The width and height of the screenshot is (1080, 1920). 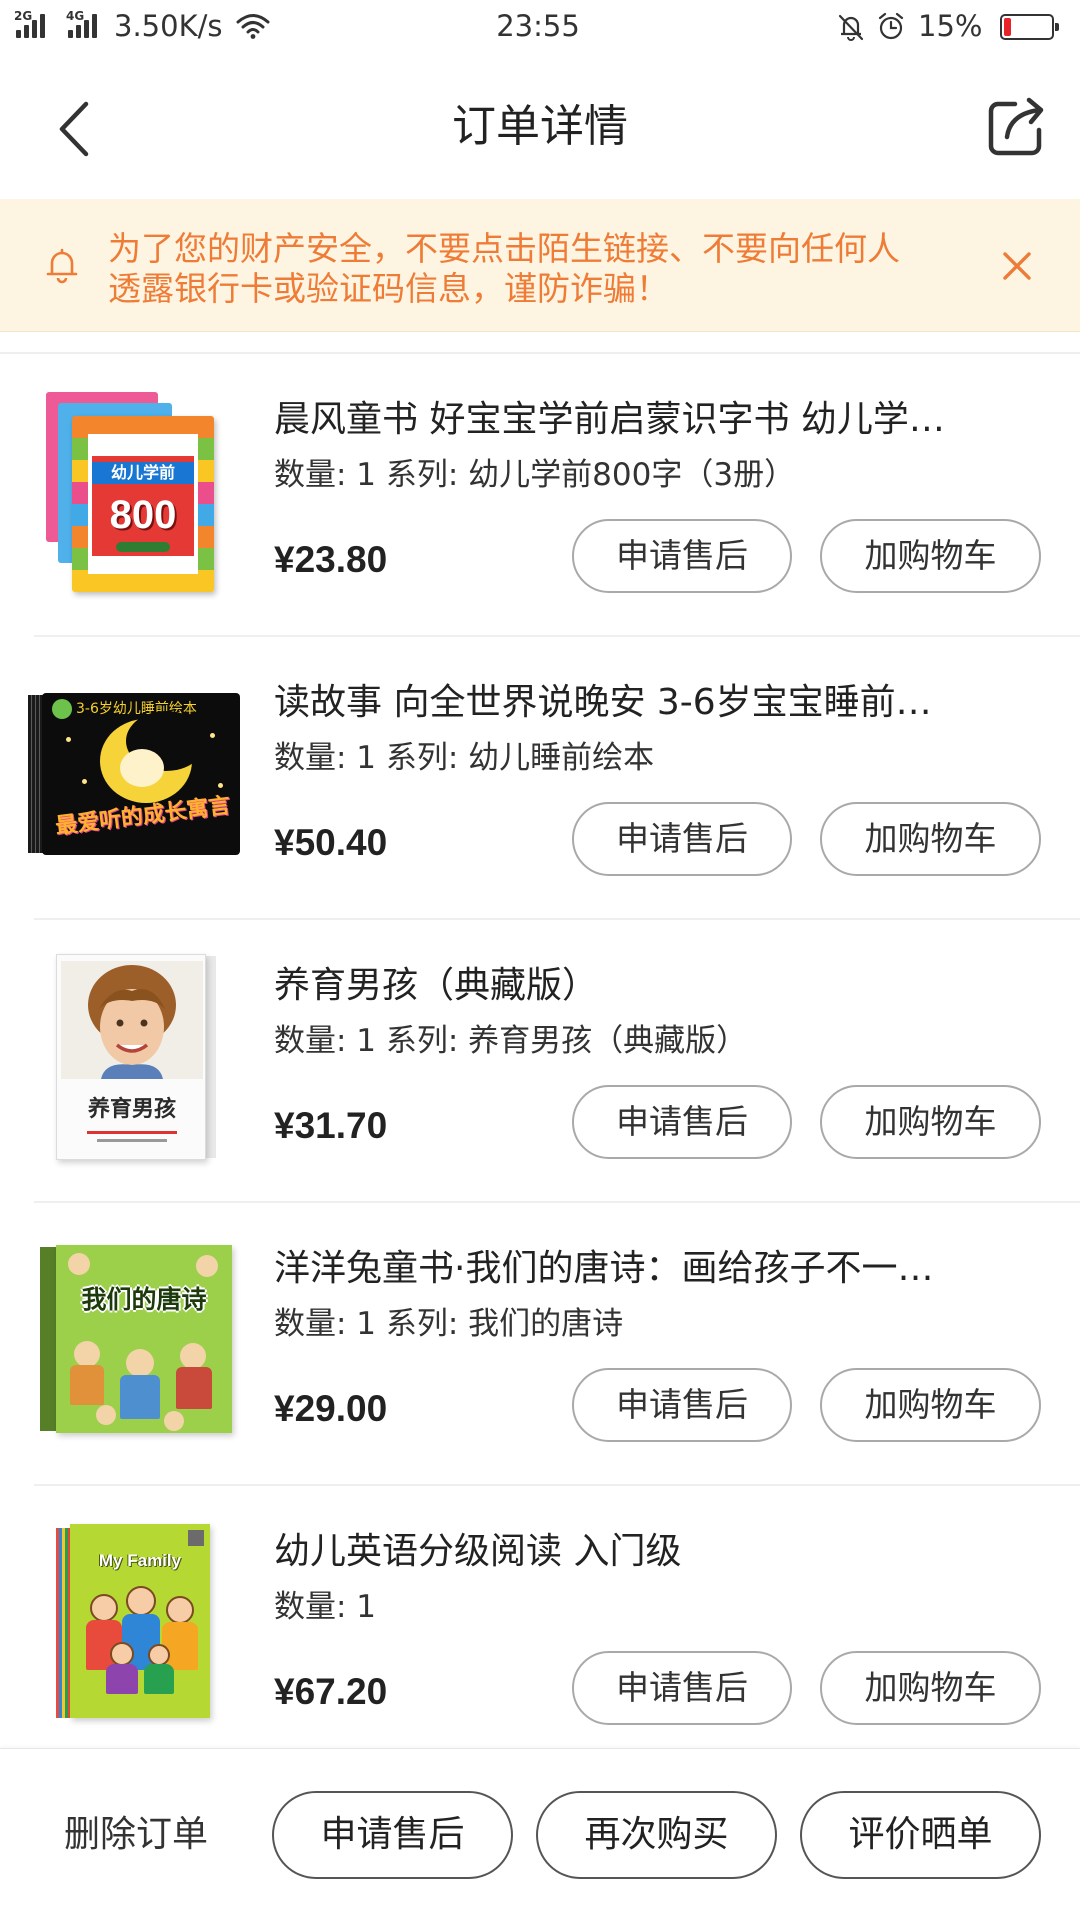 I want to click on product-image: 幼儿学前 800, so click(x=141, y=495).